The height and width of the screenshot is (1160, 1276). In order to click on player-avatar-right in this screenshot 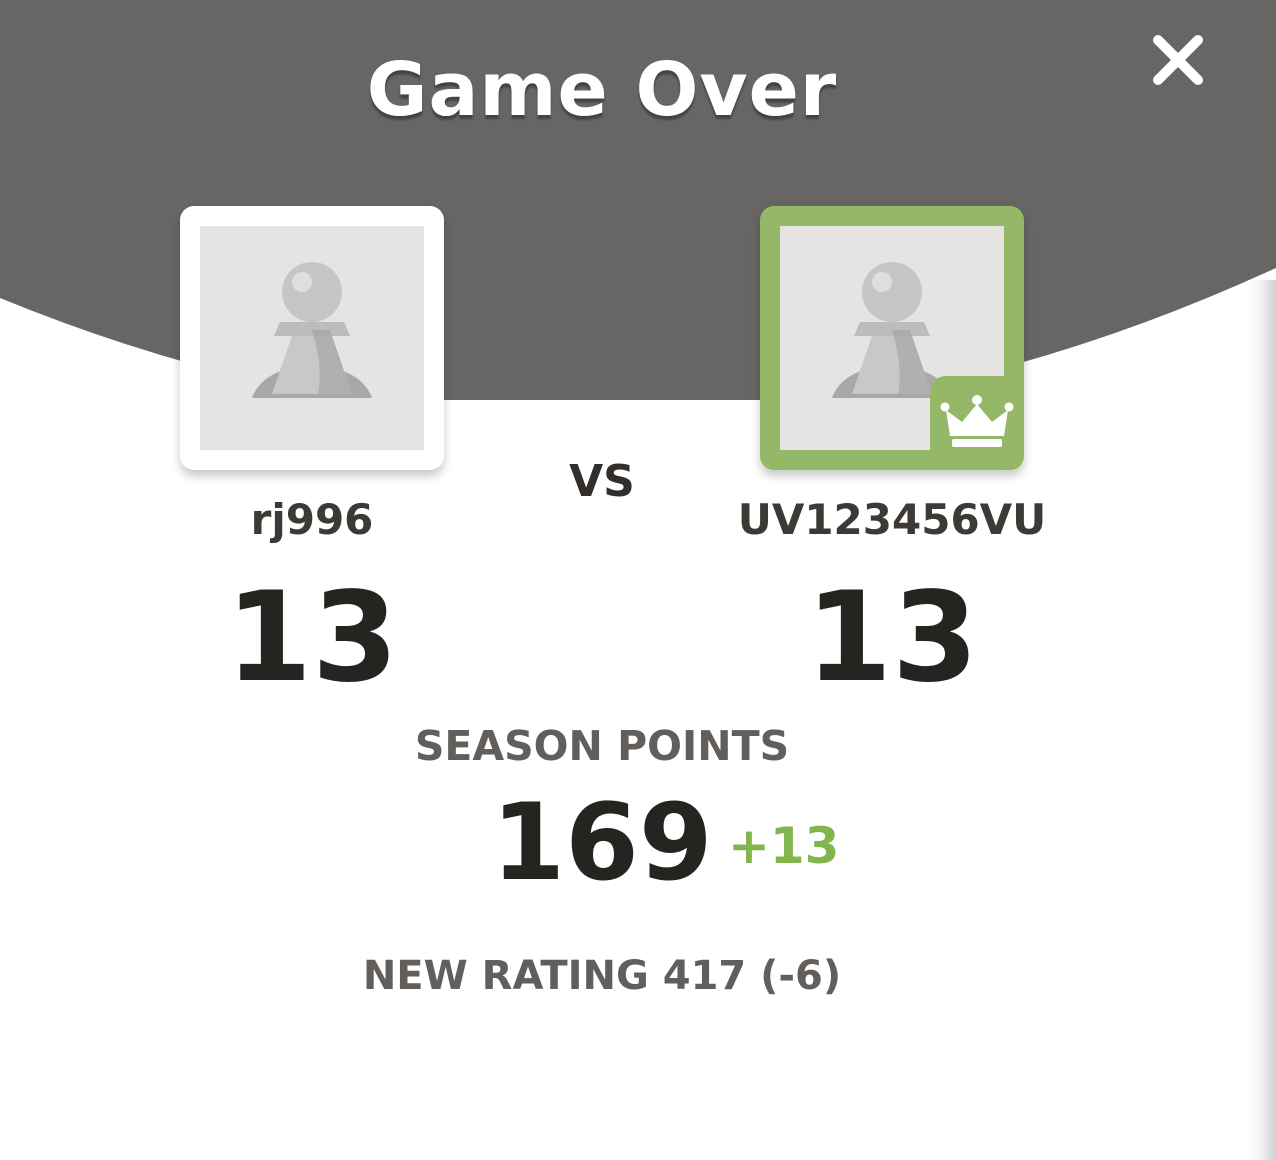, I will do `click(892, 338)`.